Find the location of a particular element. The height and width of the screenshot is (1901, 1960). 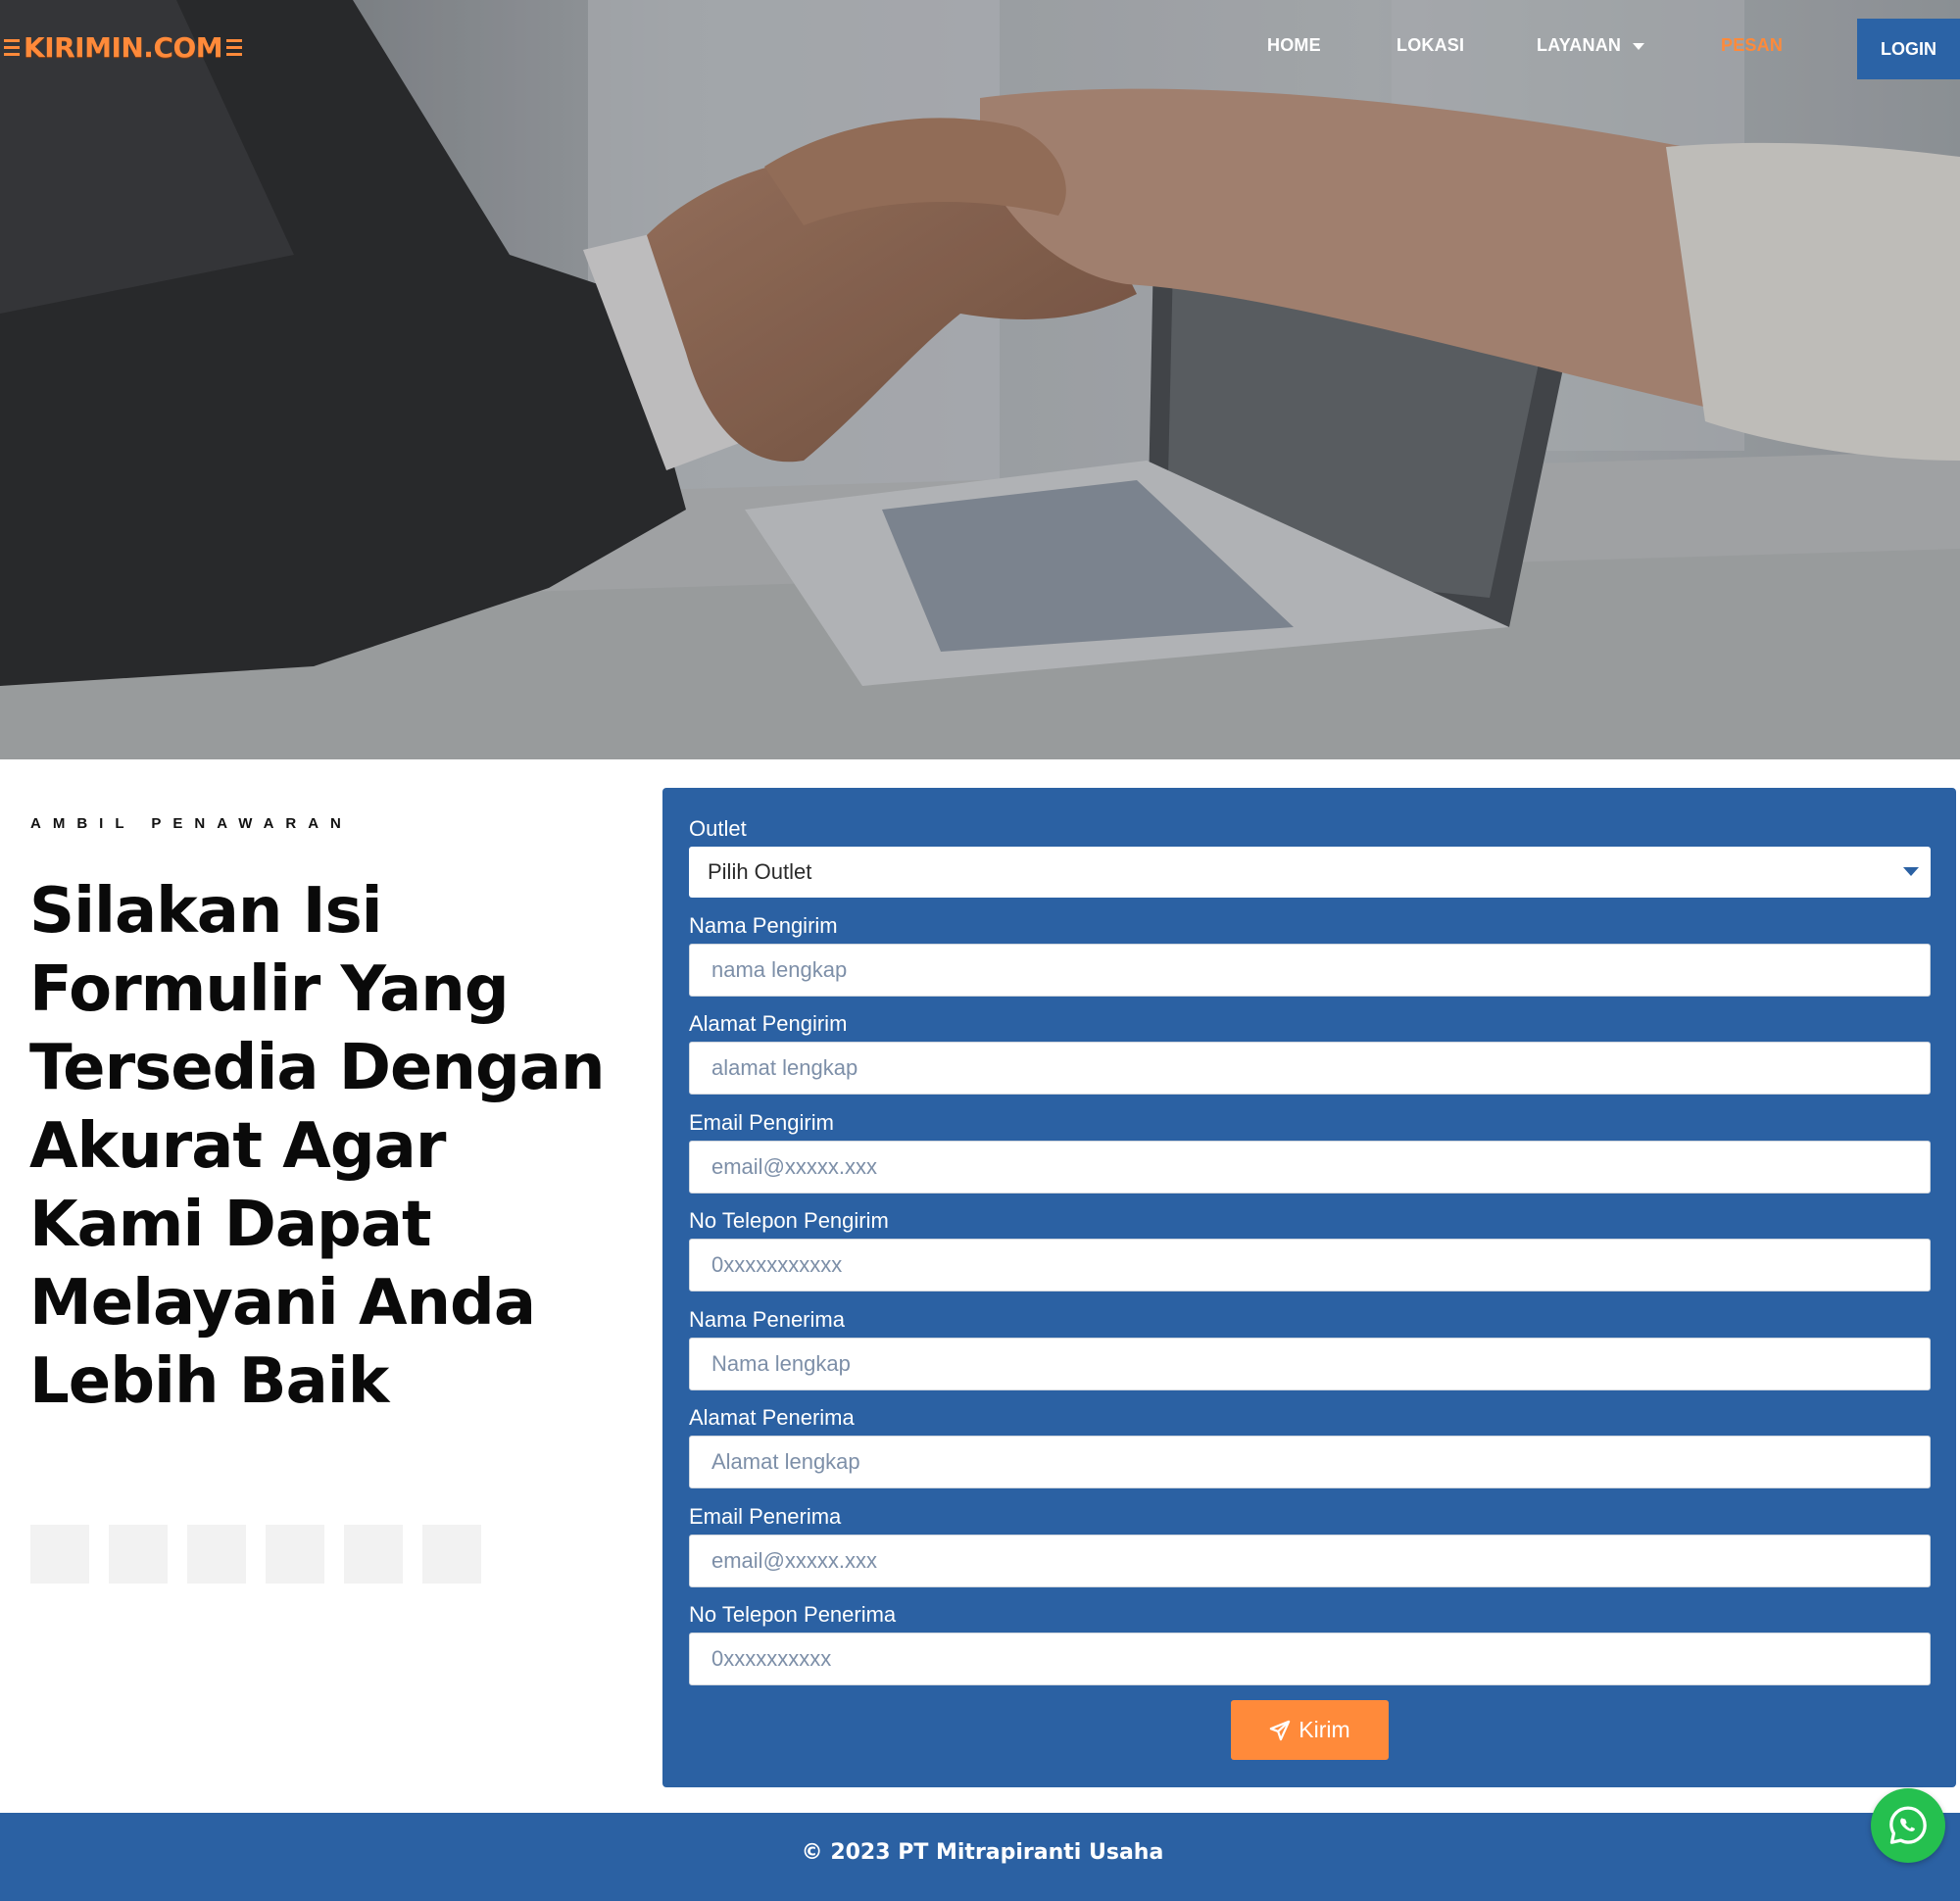

submit-button: Kirim is located at coordinates (1310, 1730).